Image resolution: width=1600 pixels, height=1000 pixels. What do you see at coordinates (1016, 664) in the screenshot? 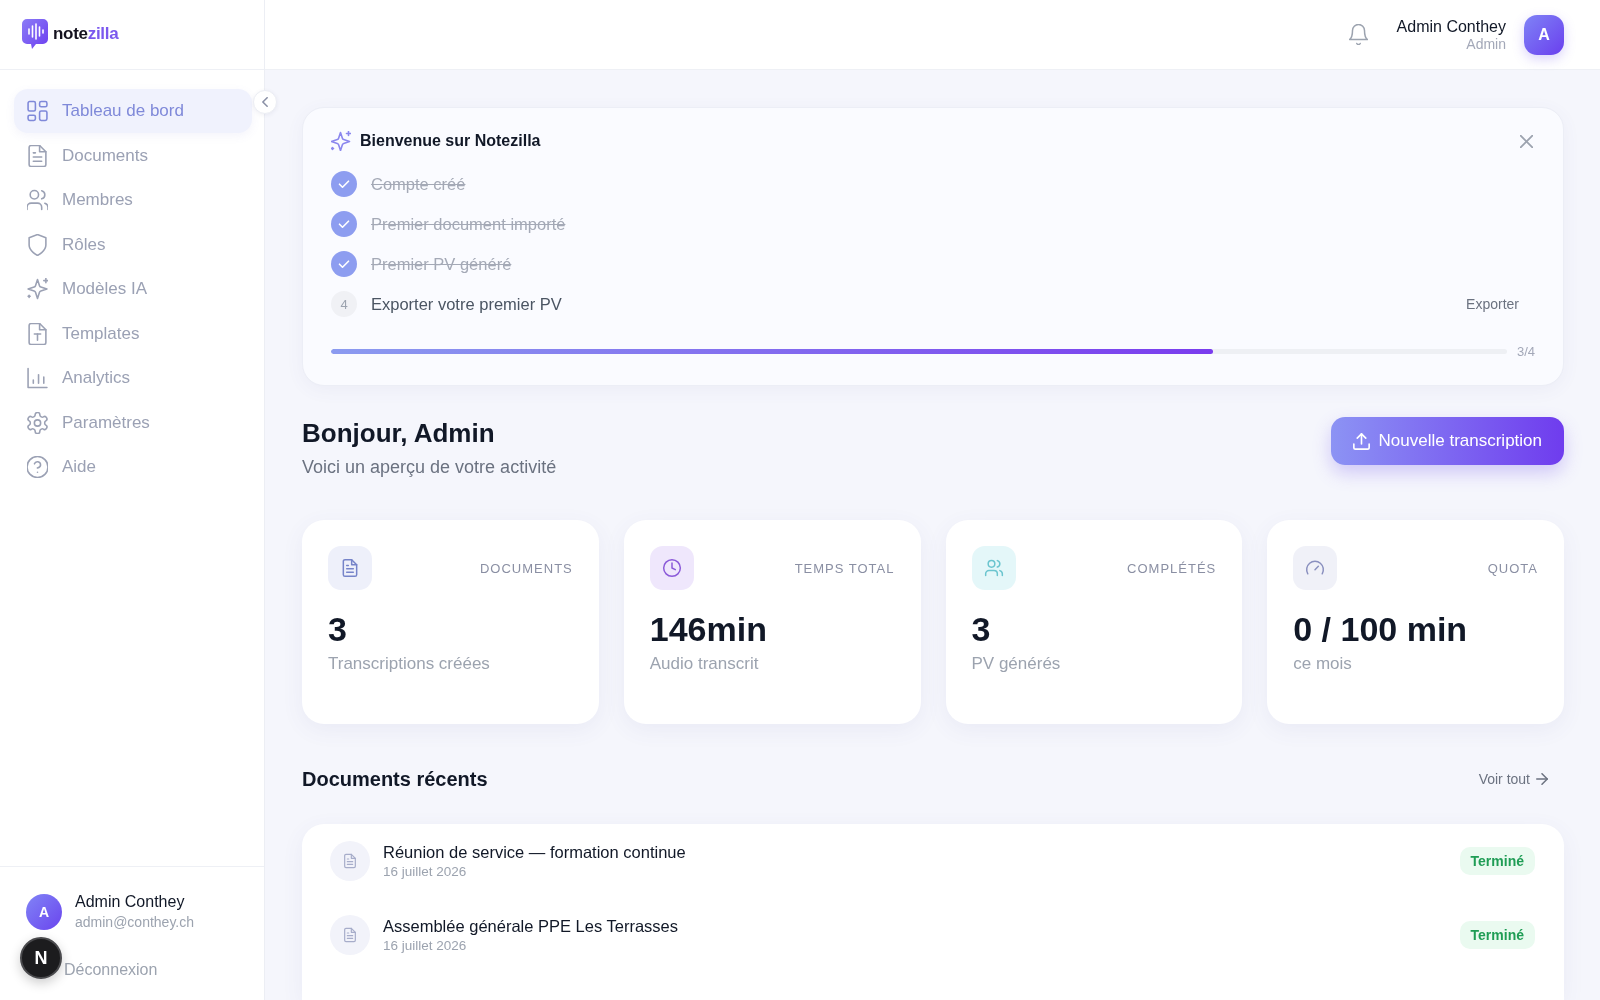
I see `stat-caption: PV générés` at bounding box center [1016, 664].